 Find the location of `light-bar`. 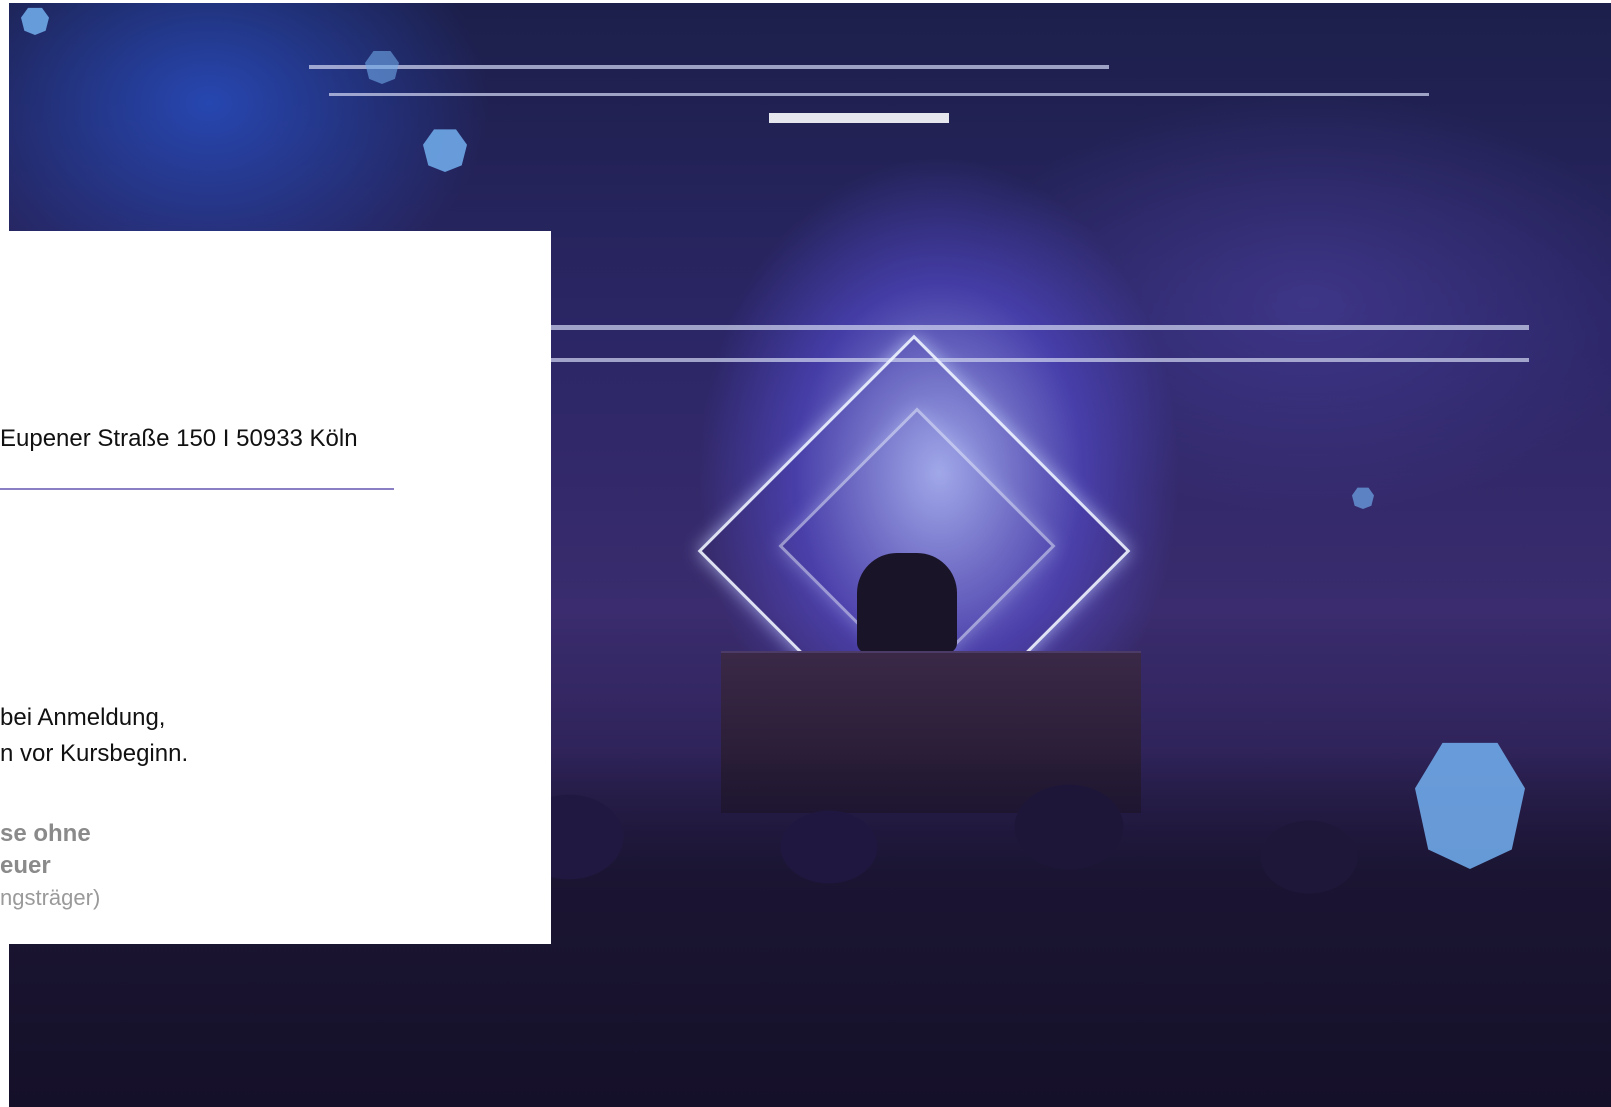

light-bar is located at coordinates (859, 118).